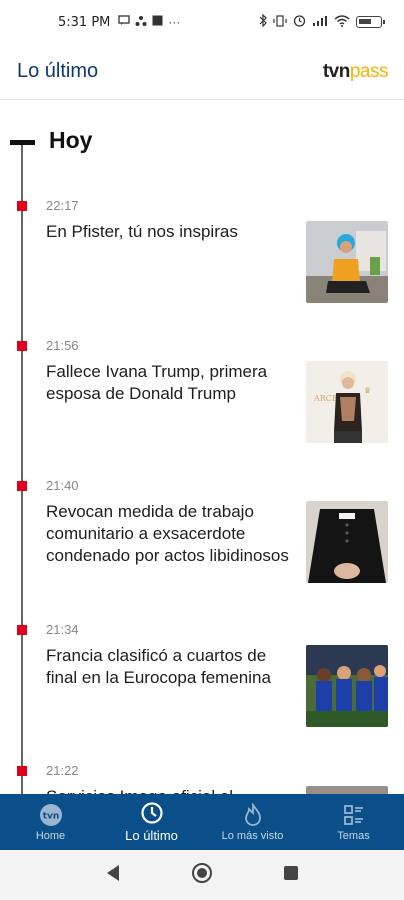 The image size is (404, 900). I want to click on battery-icon, so click(370, 22).